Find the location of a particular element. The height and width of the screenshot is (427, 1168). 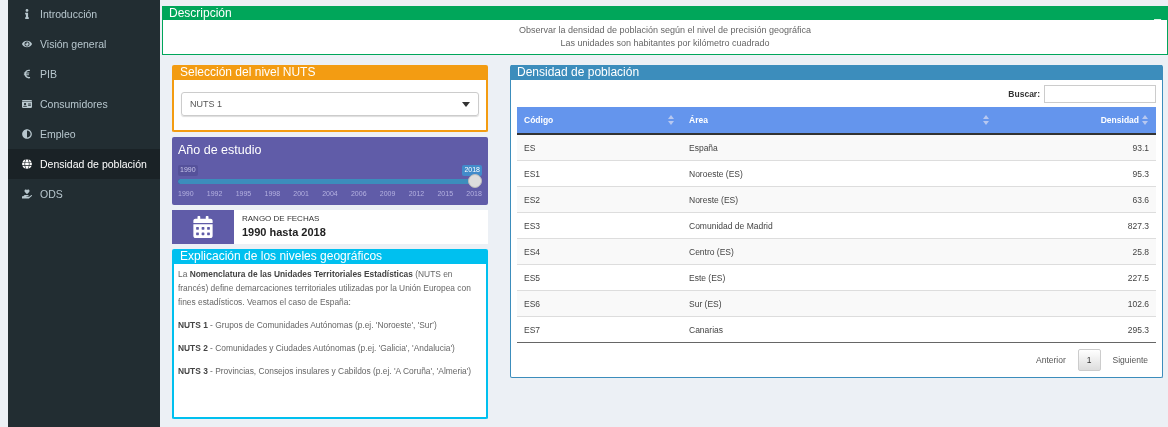

table-cell: Este (ES) is located at coordinates (839, 277).